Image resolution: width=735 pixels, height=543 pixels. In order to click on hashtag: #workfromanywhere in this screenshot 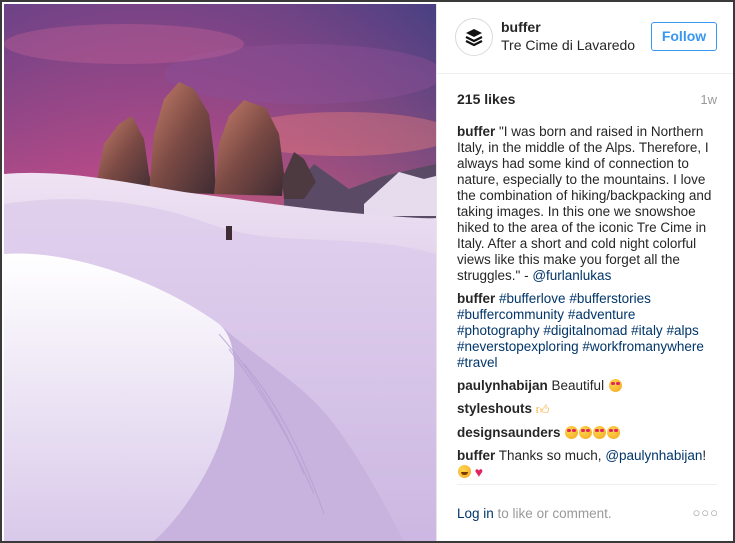, I will do `click(643, 346)`.